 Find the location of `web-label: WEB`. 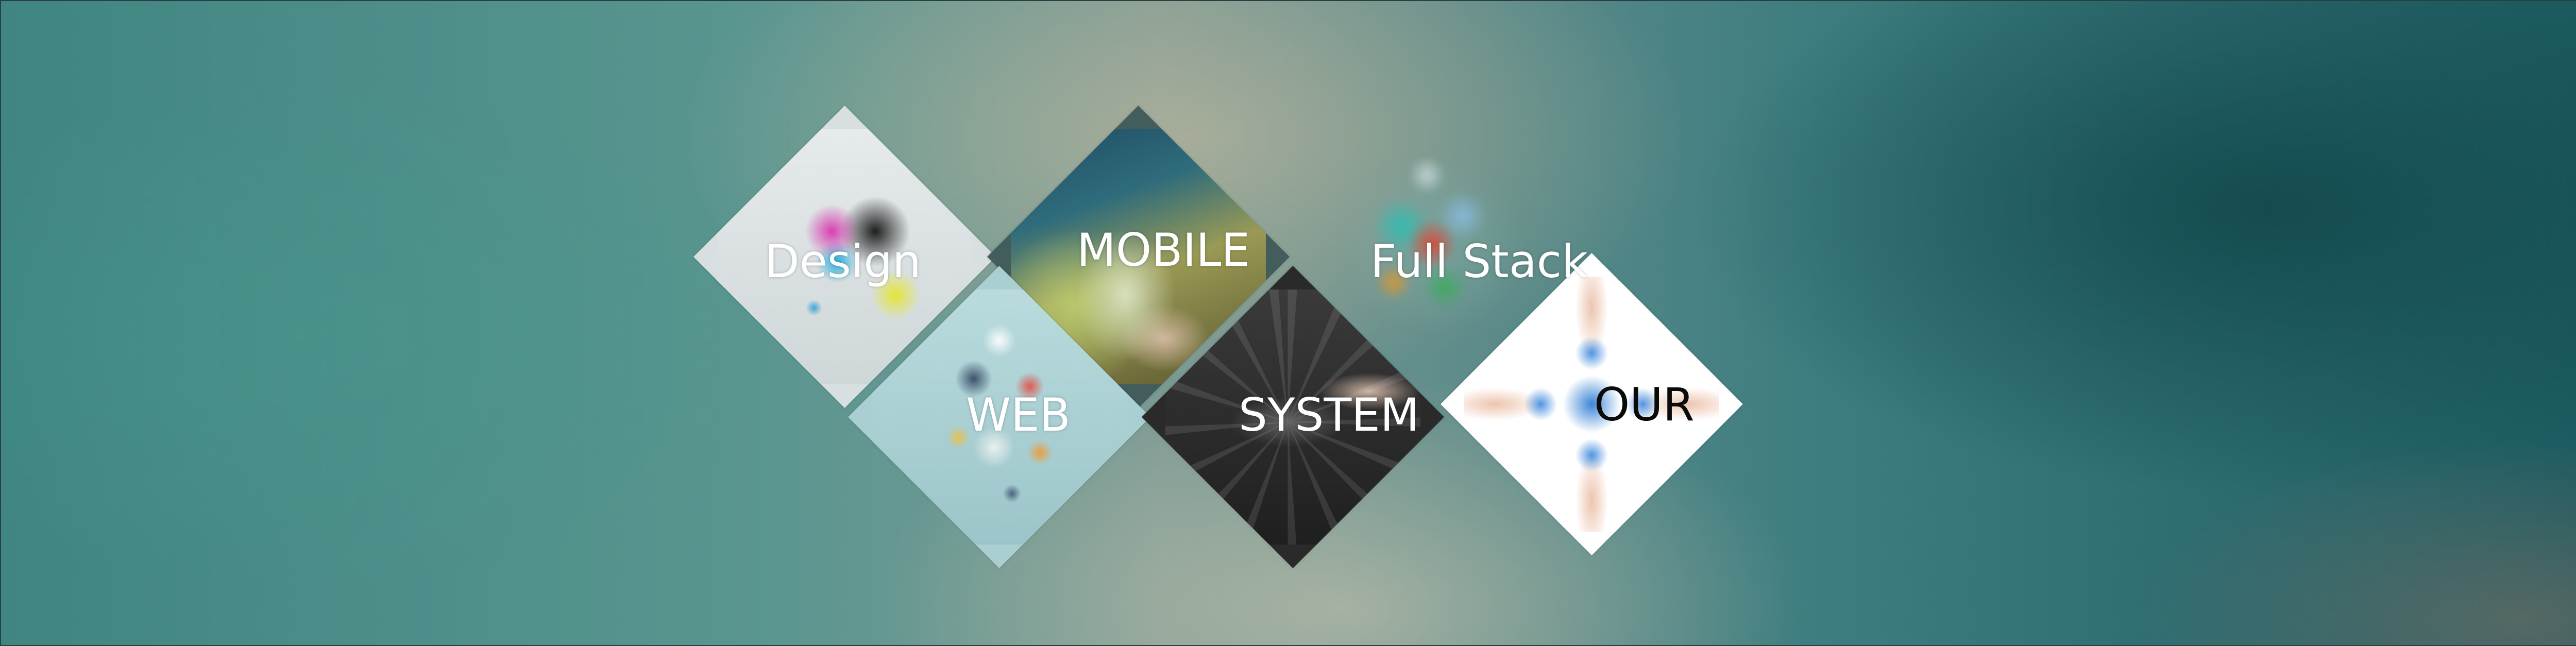

web-label: WEB is located at coordinates (1018, 415).